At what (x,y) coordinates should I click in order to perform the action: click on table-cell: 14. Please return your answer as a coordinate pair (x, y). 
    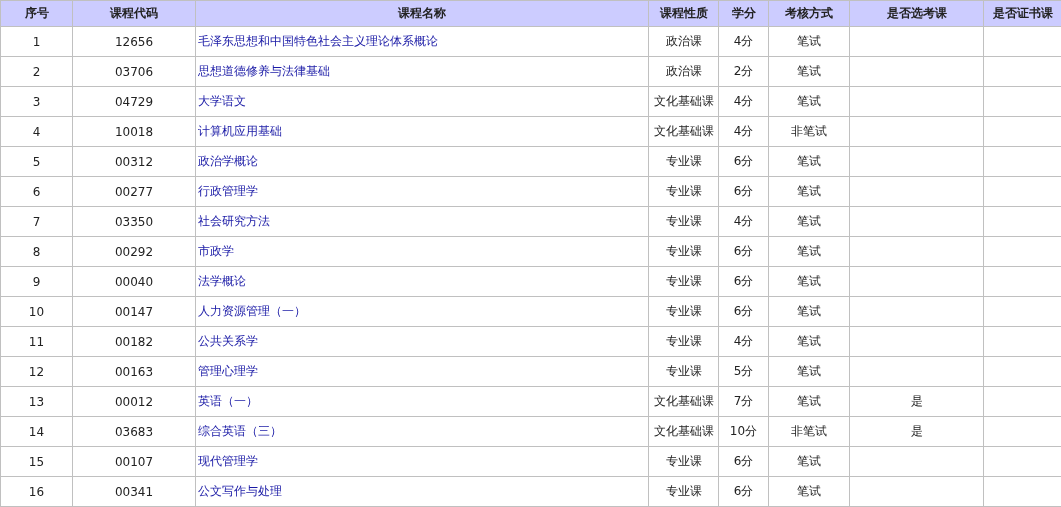
    Looking at the image, I should click on (36, 431).